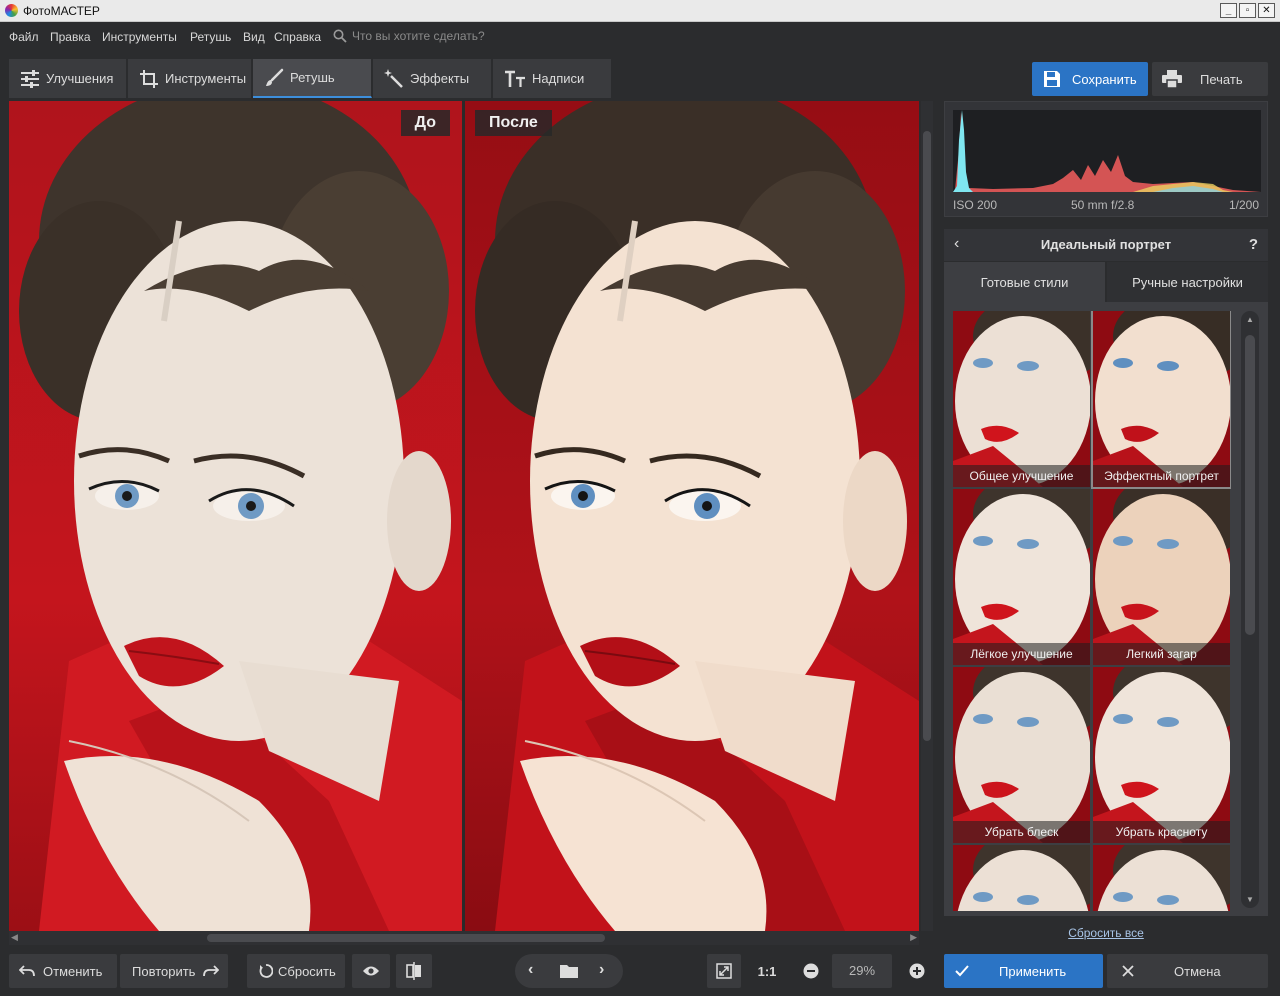 This screenshot has height=996, width=1280. I want to click on histogram-panel: ISO 200 50 mm f/2.8 1/200, so click(1106, 159).